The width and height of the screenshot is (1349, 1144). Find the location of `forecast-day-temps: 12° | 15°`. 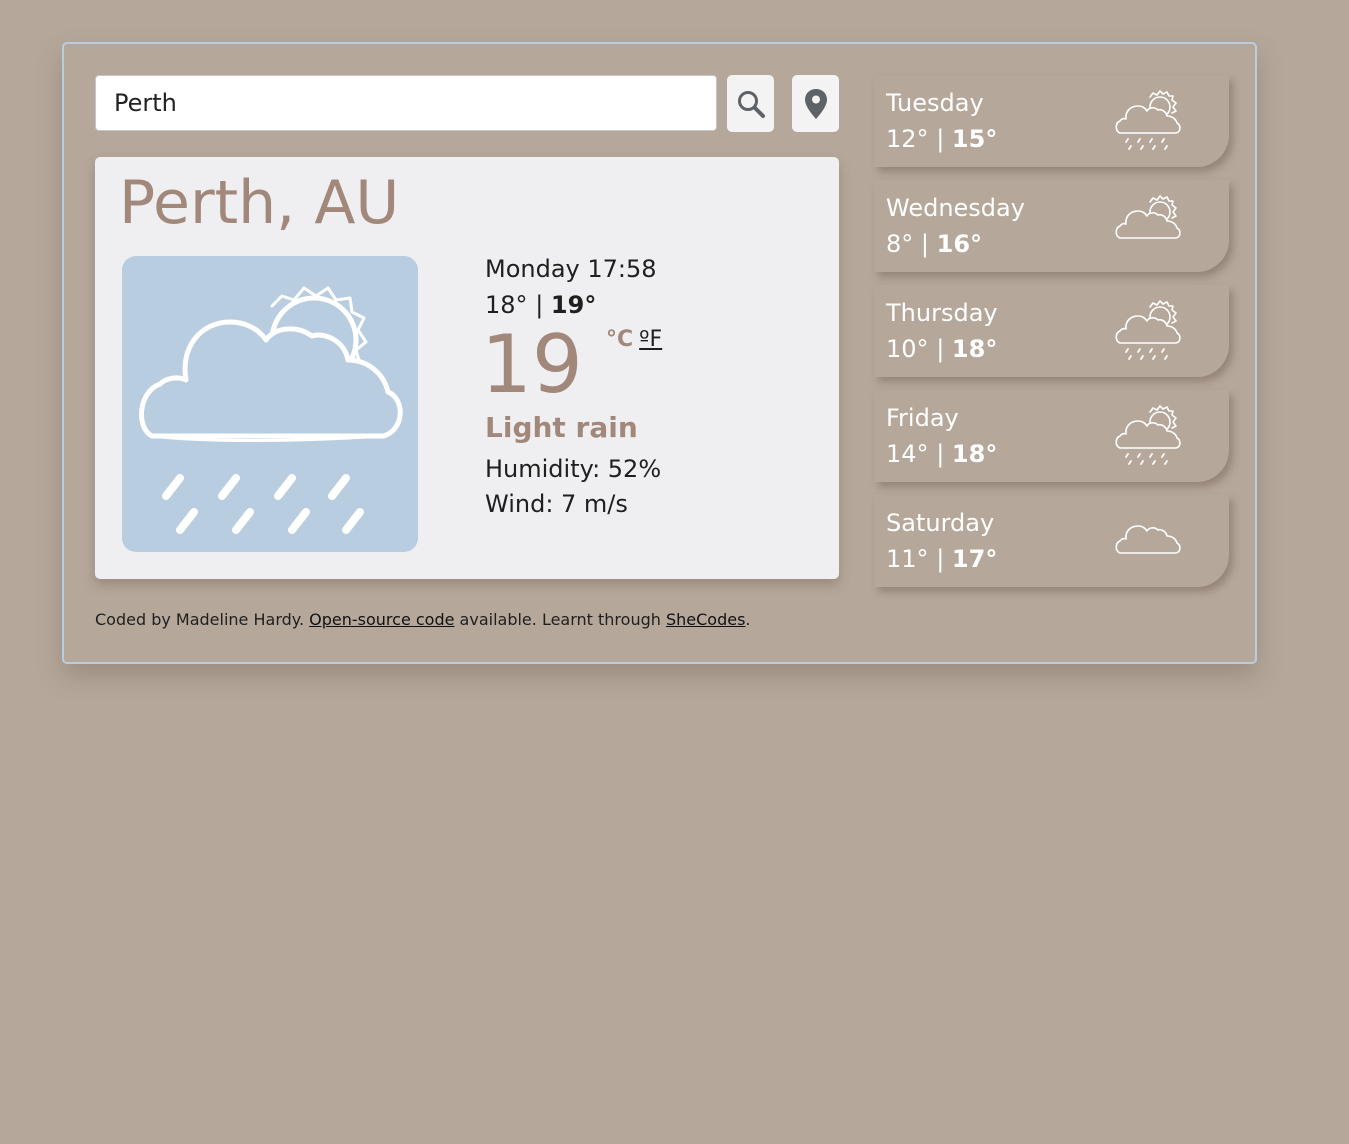

forecast-day-temps: 12° | 15° is located at coordinates (941, 139).